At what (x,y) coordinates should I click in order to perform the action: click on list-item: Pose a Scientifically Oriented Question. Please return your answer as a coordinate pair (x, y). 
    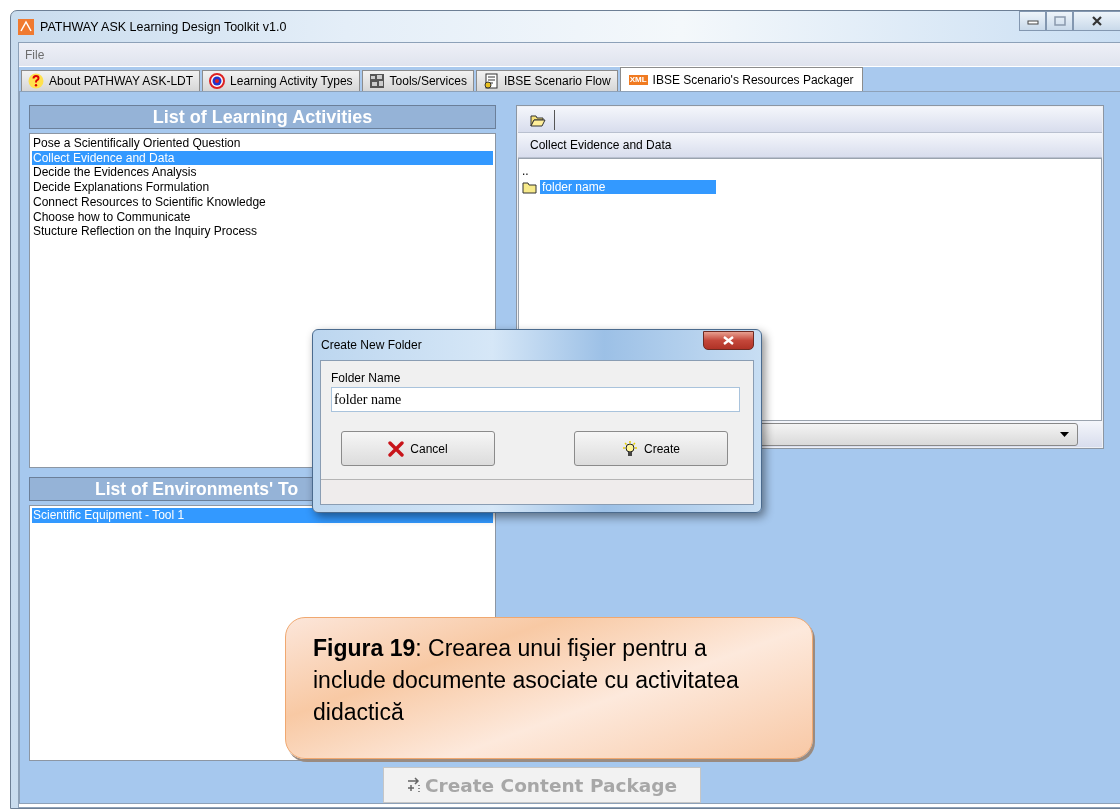
    Looking at the image, I should click on (262, 143).